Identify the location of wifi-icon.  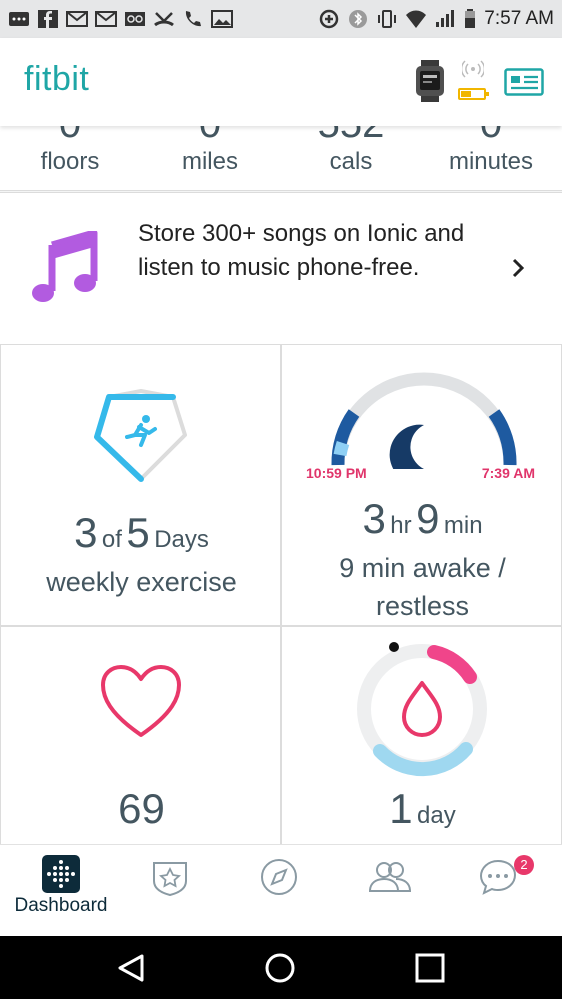
(416, 19).